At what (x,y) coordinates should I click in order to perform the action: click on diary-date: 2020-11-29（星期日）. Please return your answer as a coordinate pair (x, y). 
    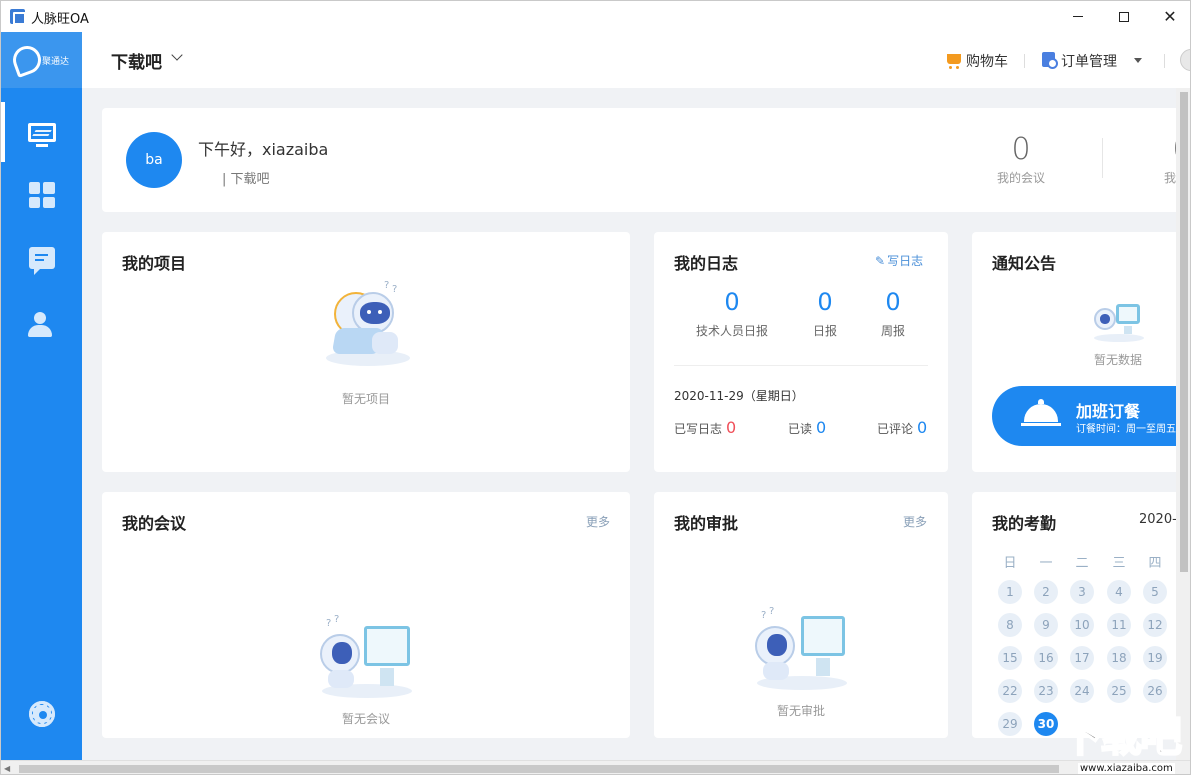
    Looking at the image, I should click on (739, 395).